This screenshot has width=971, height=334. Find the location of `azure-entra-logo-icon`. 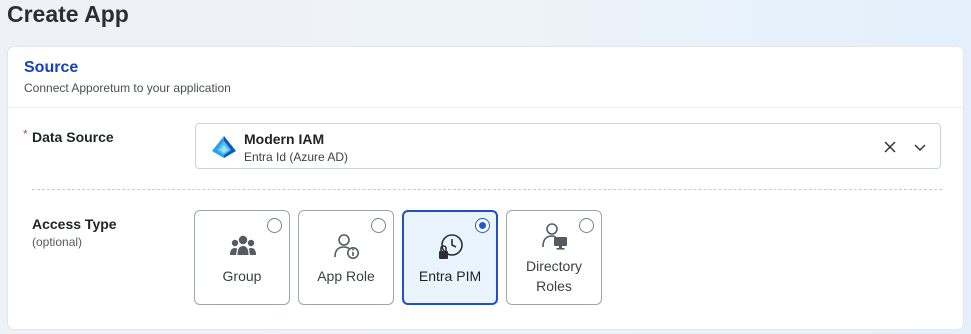

azure-entra-logo-icon is located at coordinates (224, 147).